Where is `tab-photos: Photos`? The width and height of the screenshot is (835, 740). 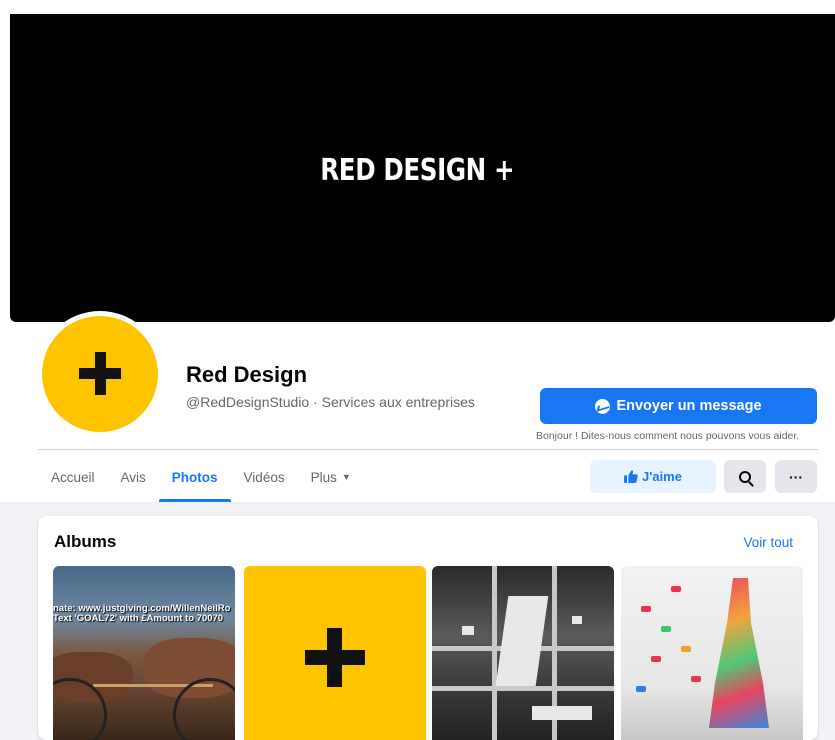 tab-photos: Photos is located at coordinates (194, 477).